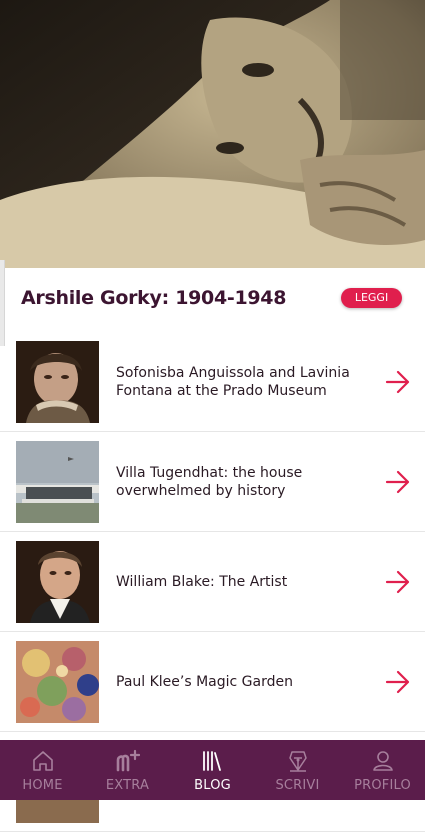  Describe the element at coordinates (128, 760) in the screenshot. I see `extra-icon` at that location.